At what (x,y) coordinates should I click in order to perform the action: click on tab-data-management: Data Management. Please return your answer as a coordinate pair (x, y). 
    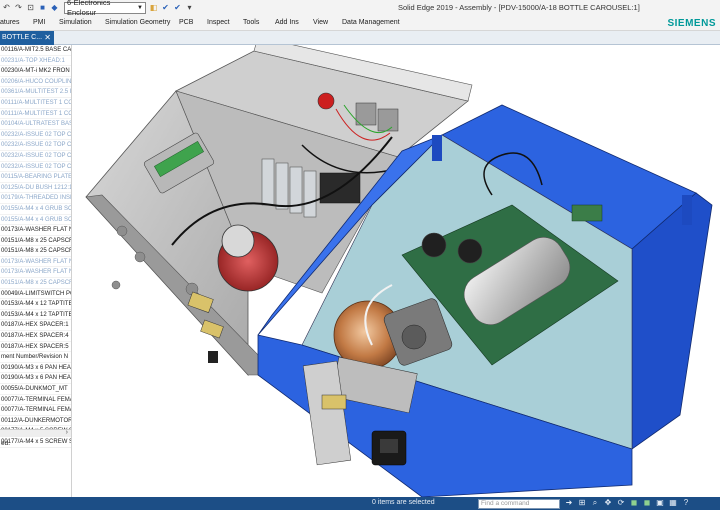
    Looking at the image, I should click on (371, 22).